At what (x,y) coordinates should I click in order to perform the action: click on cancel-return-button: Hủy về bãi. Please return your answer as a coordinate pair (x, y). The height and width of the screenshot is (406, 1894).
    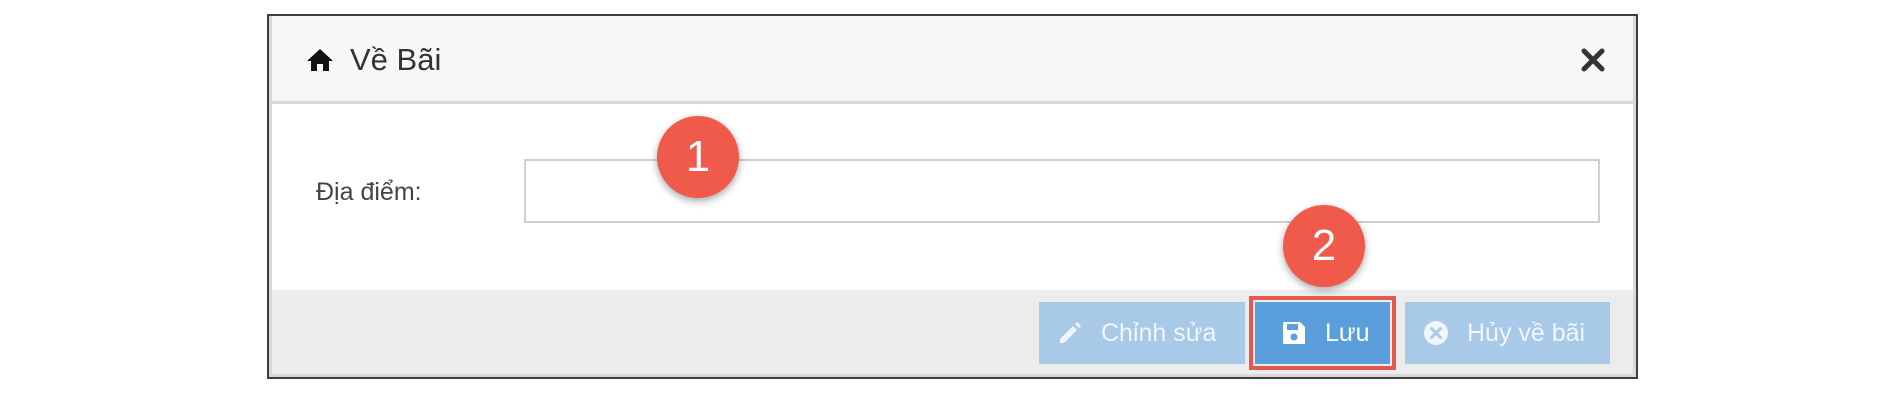
    Looking at the image, I should click on (1507, 333).